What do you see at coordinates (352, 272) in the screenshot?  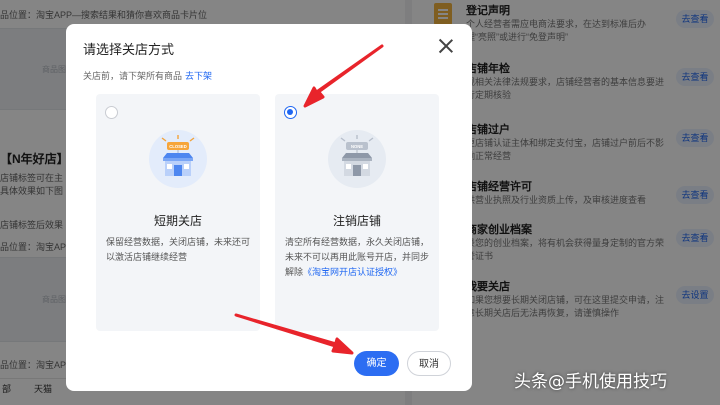 I see `auth-agreement-link: 《淘宝网开店认证授权》` at bounding box center [352, 272].